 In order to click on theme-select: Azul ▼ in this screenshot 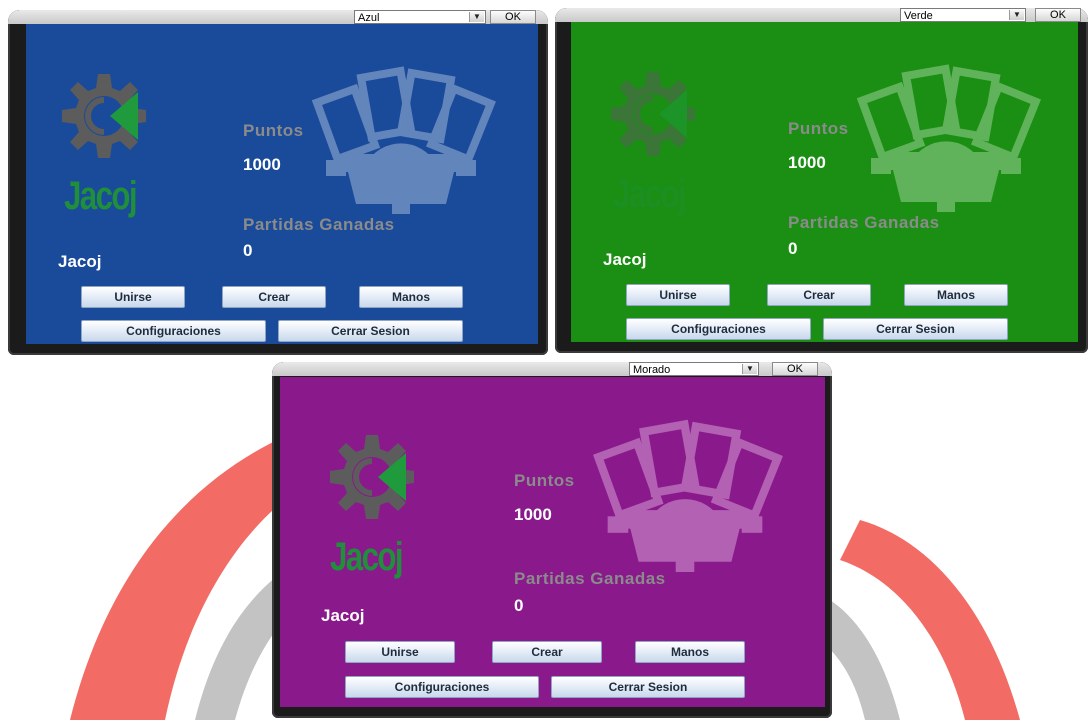, I will do `click(420, 17)`.